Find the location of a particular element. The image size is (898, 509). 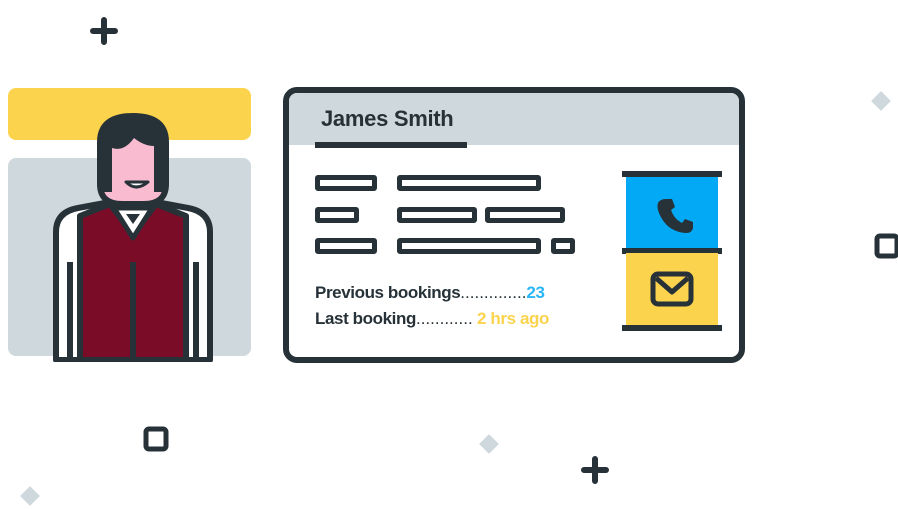

mail-icon is located at coordinates (672, 289).